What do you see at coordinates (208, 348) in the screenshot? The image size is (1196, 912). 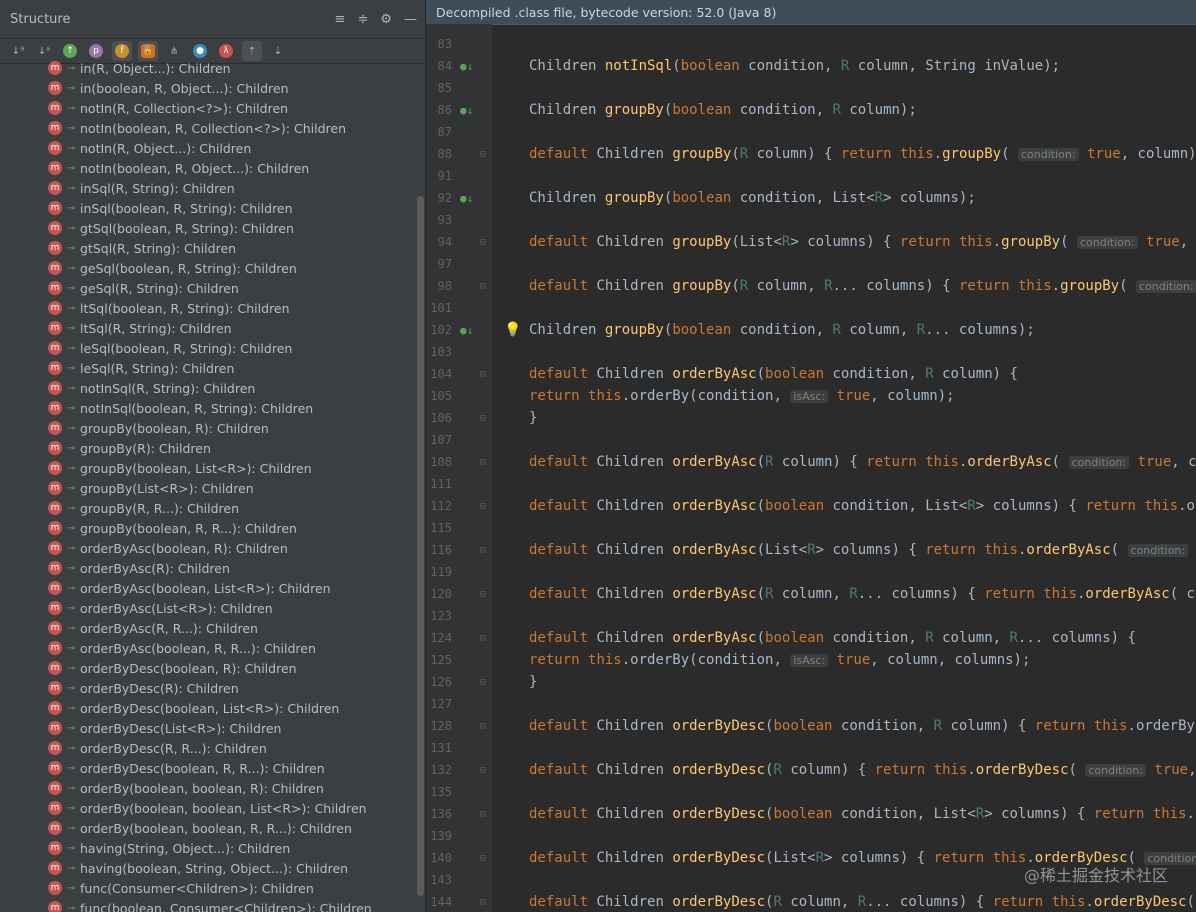 I see `structure-item: m ⊸ leSql(boolean, R, String): Children` at bounding box center [208, 348].